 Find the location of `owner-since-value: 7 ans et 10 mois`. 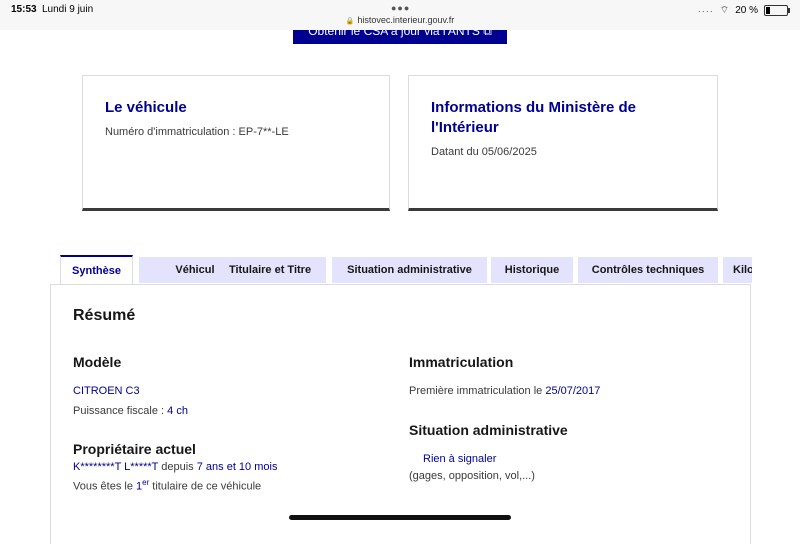

owner-since-value: 7 ans et 10 mois is located at coordinates (237, 467).